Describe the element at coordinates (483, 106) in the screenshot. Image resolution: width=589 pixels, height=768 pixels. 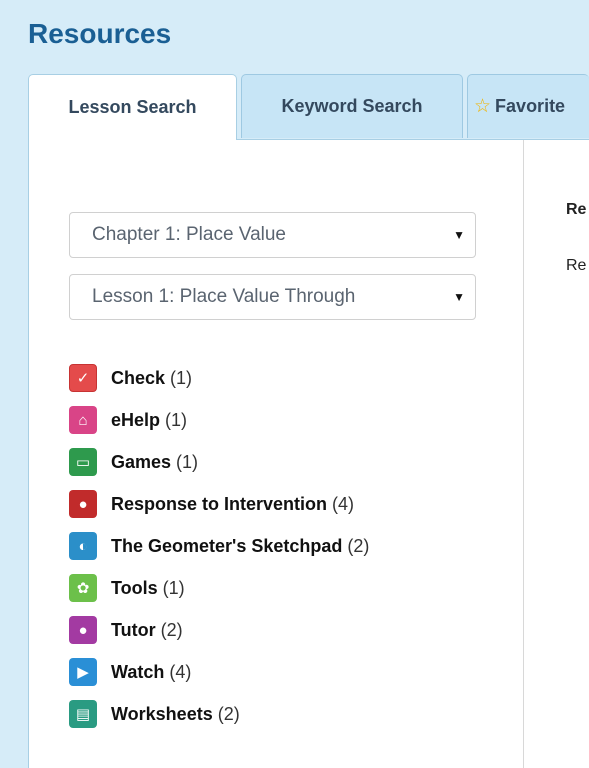
I see `star-icon: ☆` at that location.